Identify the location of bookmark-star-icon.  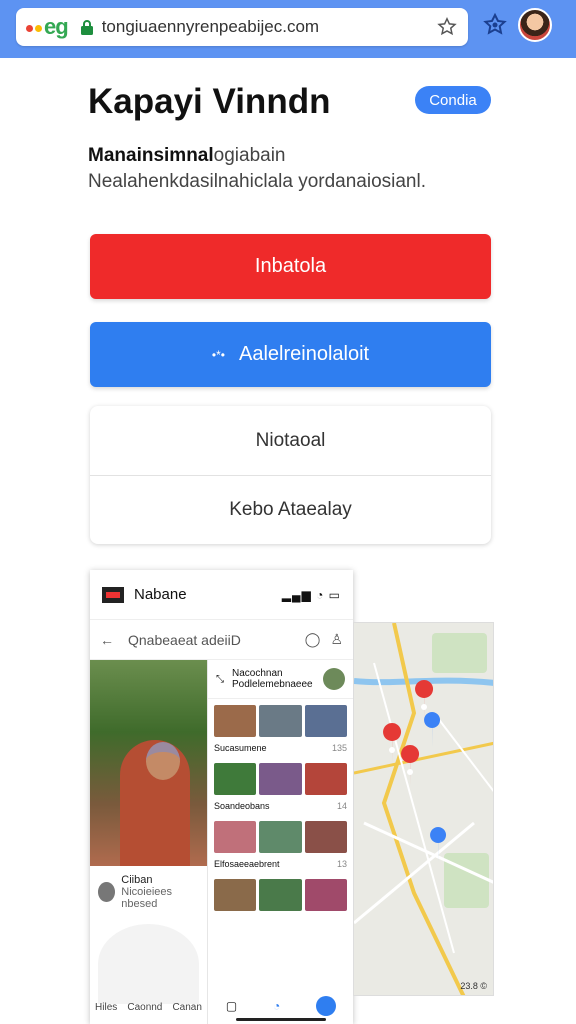
(447, 27).